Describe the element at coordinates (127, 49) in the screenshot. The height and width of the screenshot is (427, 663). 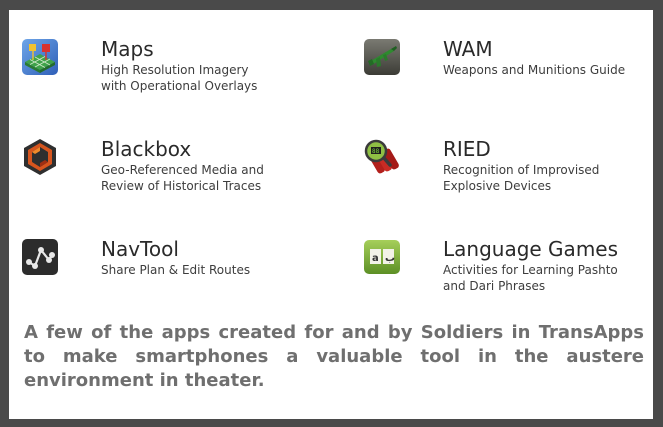
I see `app-title: Maps` at that location.